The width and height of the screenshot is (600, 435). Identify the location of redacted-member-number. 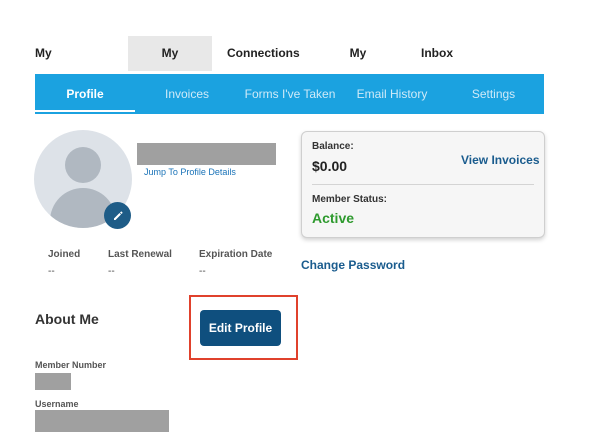
(53, 381).